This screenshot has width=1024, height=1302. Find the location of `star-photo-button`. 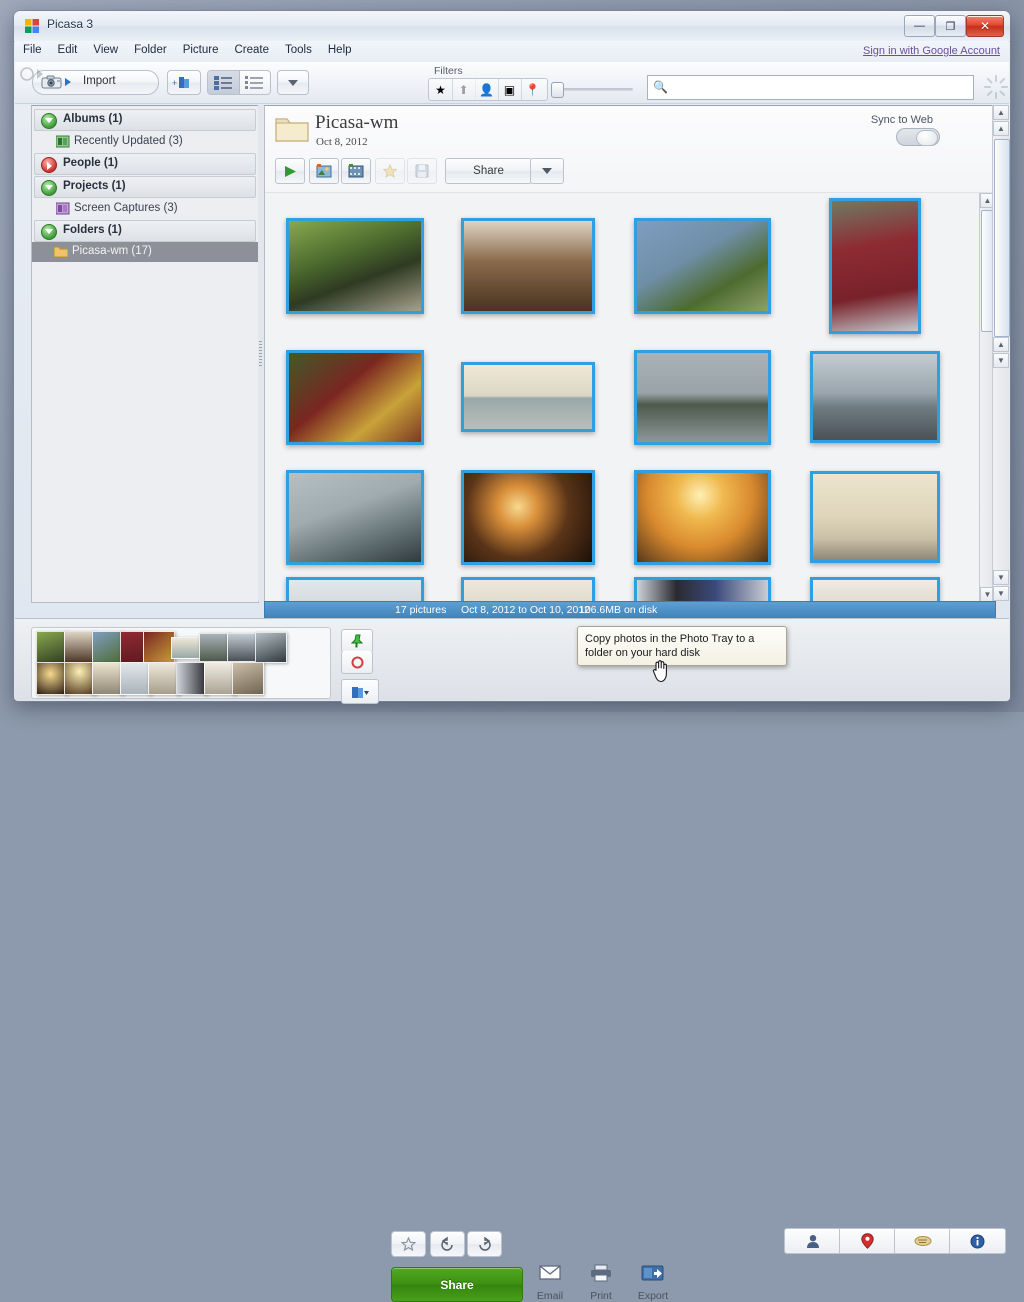

star-photo-button is located at coordinates (408, 1244).